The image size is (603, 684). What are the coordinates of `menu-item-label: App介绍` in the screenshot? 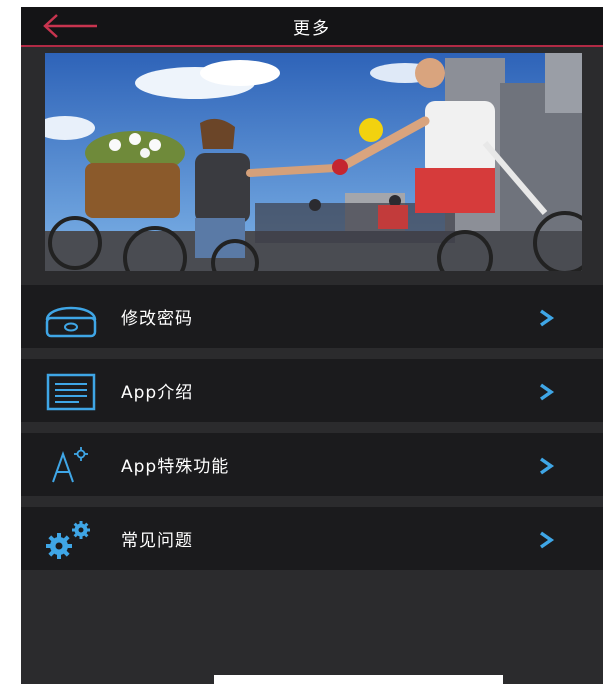 It's located at (157, 393).